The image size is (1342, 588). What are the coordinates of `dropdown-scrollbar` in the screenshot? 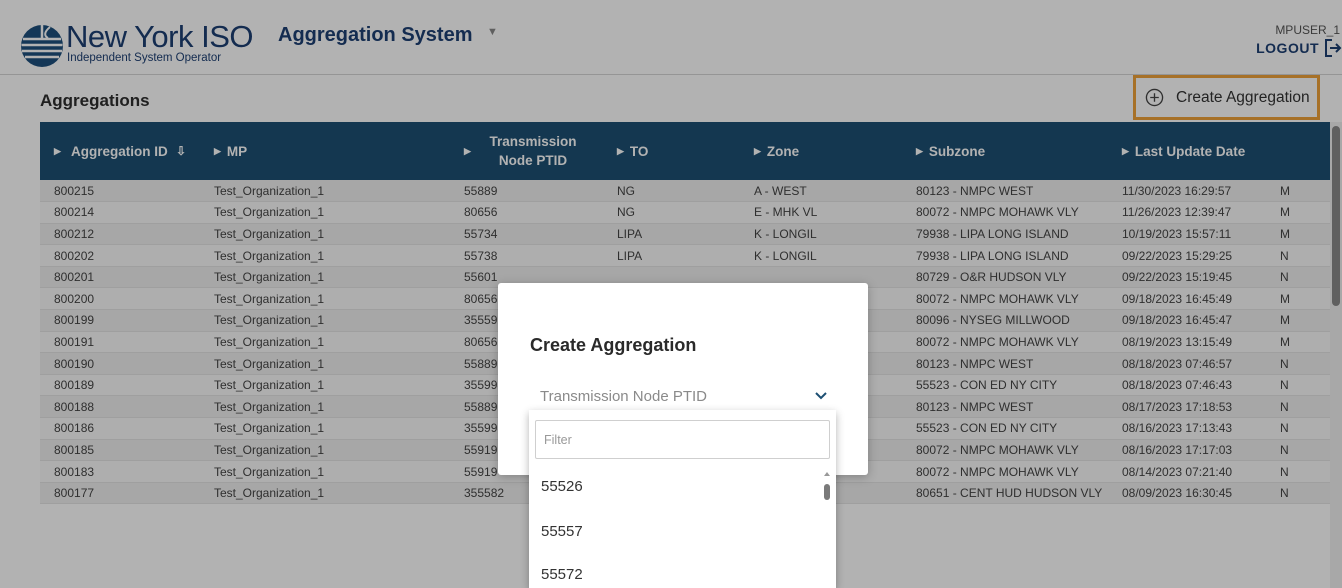 It's located at (827, 529).